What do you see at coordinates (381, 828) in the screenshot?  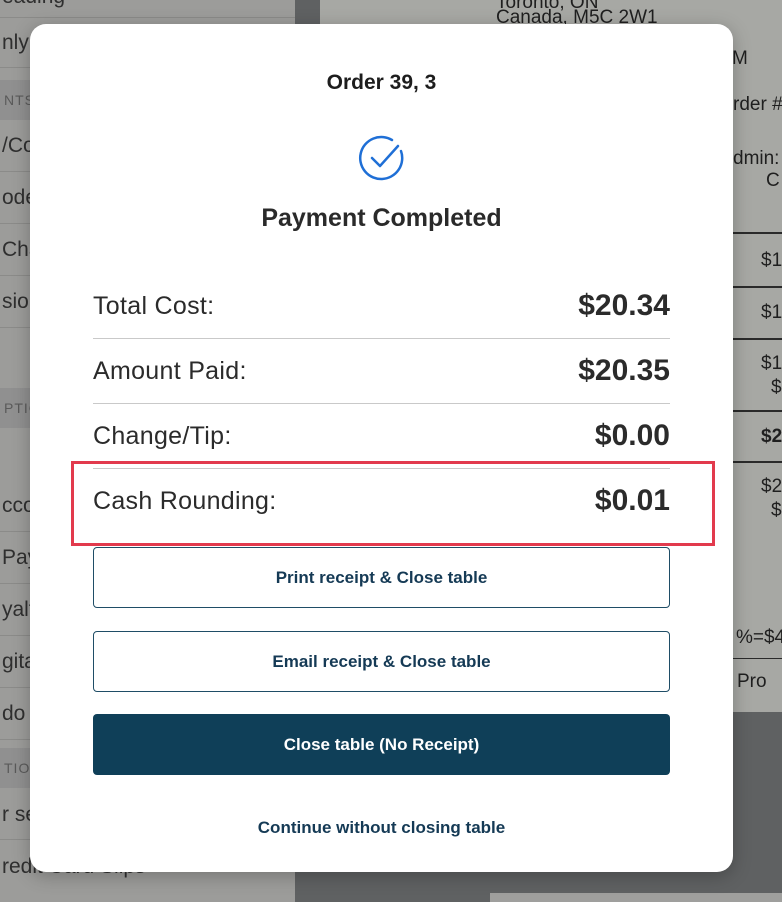 I see `continue-without-closing-button: Continue without closing table` at bounding box center [381, 828].